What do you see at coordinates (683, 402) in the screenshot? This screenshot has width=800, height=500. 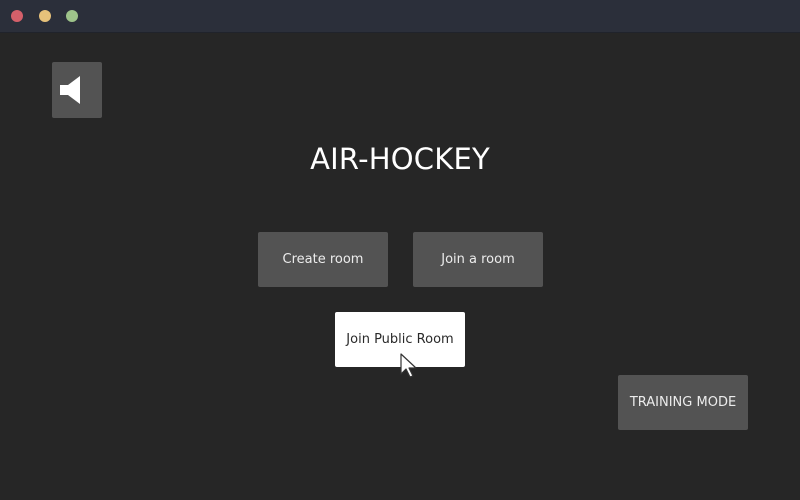 I see `training-mode-button: TRAINING MODE` at bounding box center [683, 402].